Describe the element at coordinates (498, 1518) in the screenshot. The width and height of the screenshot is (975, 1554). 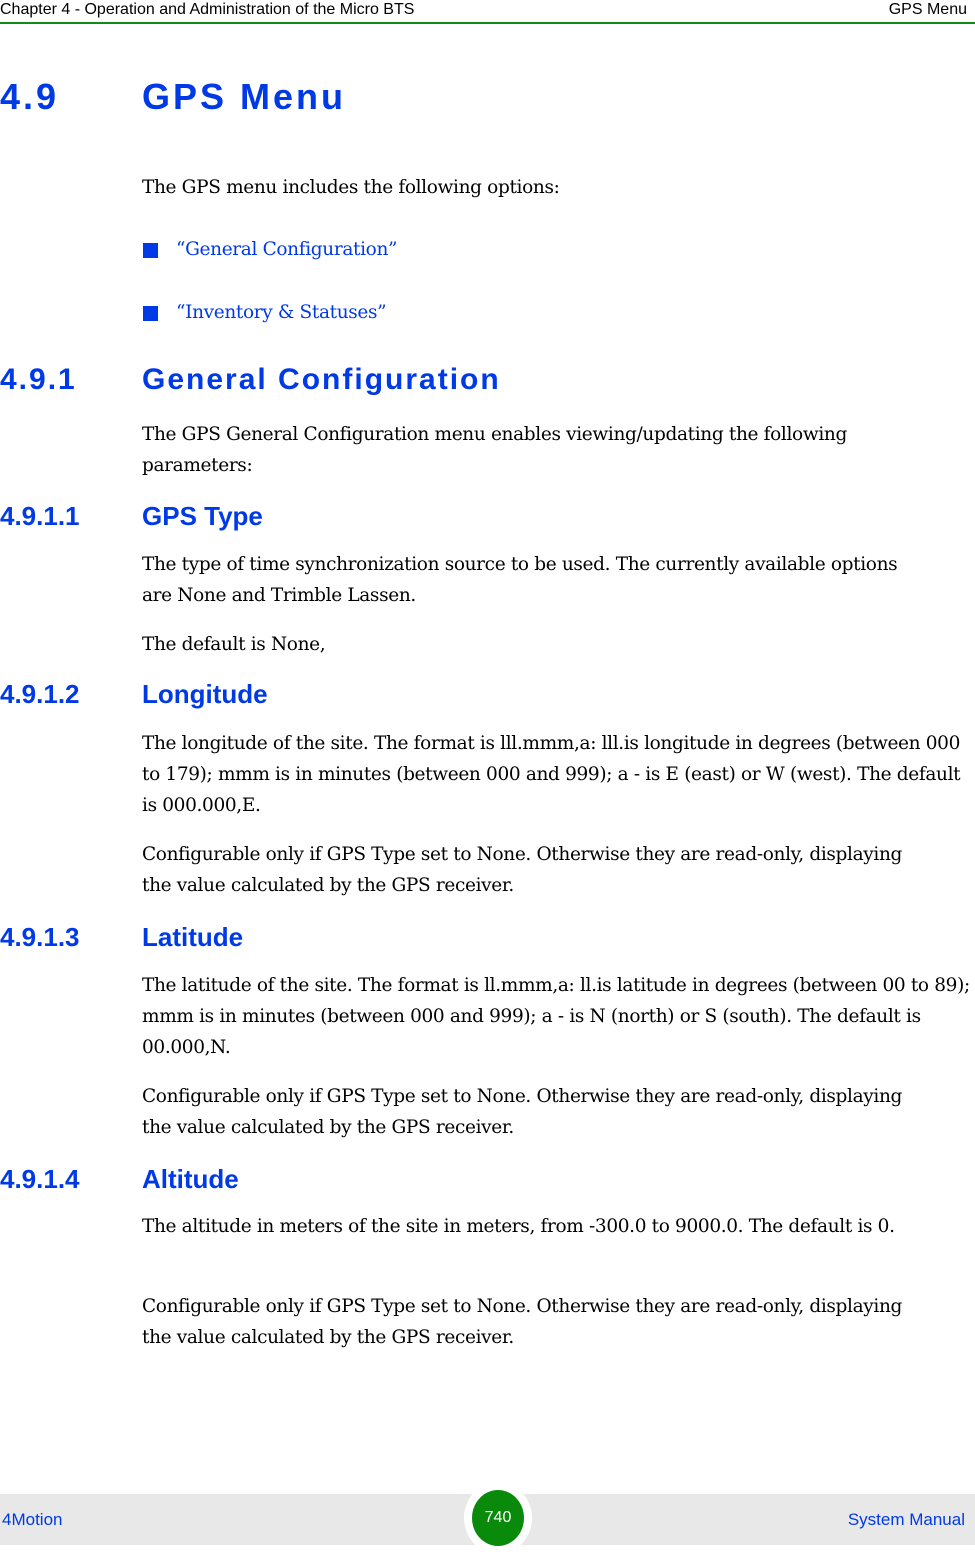
I see `page-number-badge: 740` at that location.